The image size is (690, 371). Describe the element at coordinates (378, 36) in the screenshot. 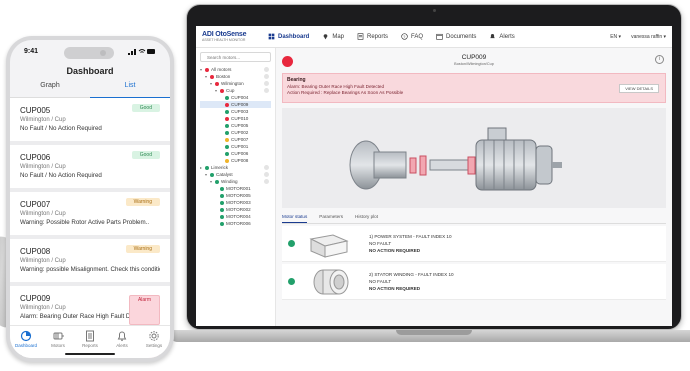

I see `nav-label: Reports` at that location.